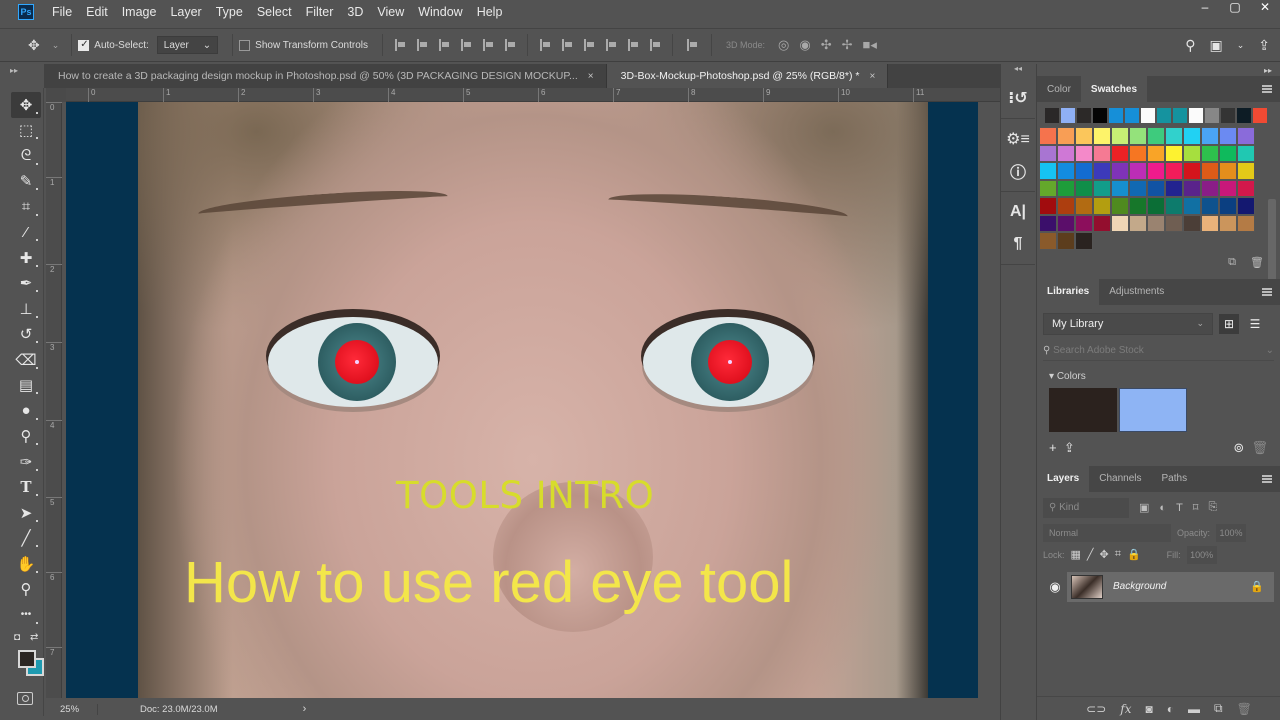 This screenshot has height=720, width=1280. I want to click on tab-paths: Paths, so click(1175, 479).